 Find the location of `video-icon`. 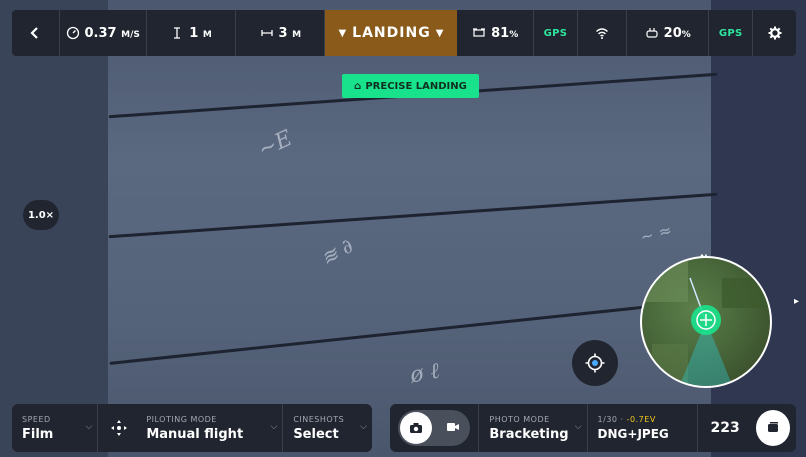

video-icon is located at coordinates (453, 427).